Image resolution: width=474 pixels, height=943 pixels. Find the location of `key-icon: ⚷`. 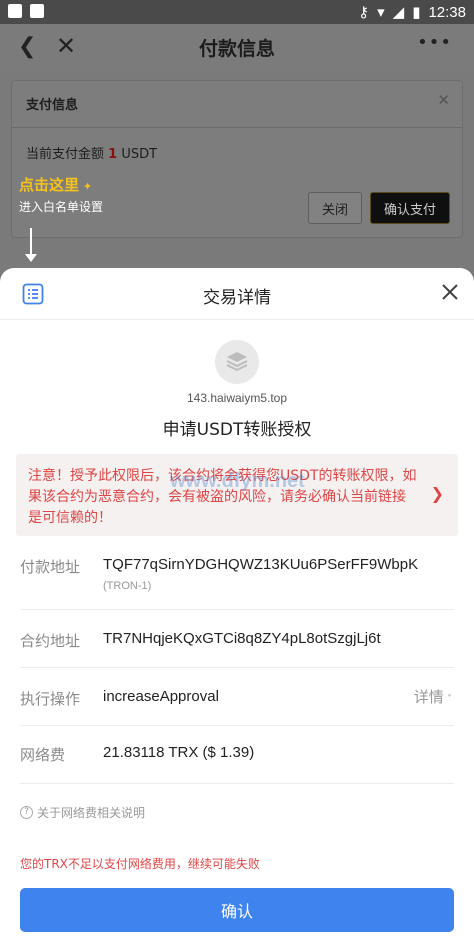

key-icon: ⚷ is located at coordinates (364, 12).